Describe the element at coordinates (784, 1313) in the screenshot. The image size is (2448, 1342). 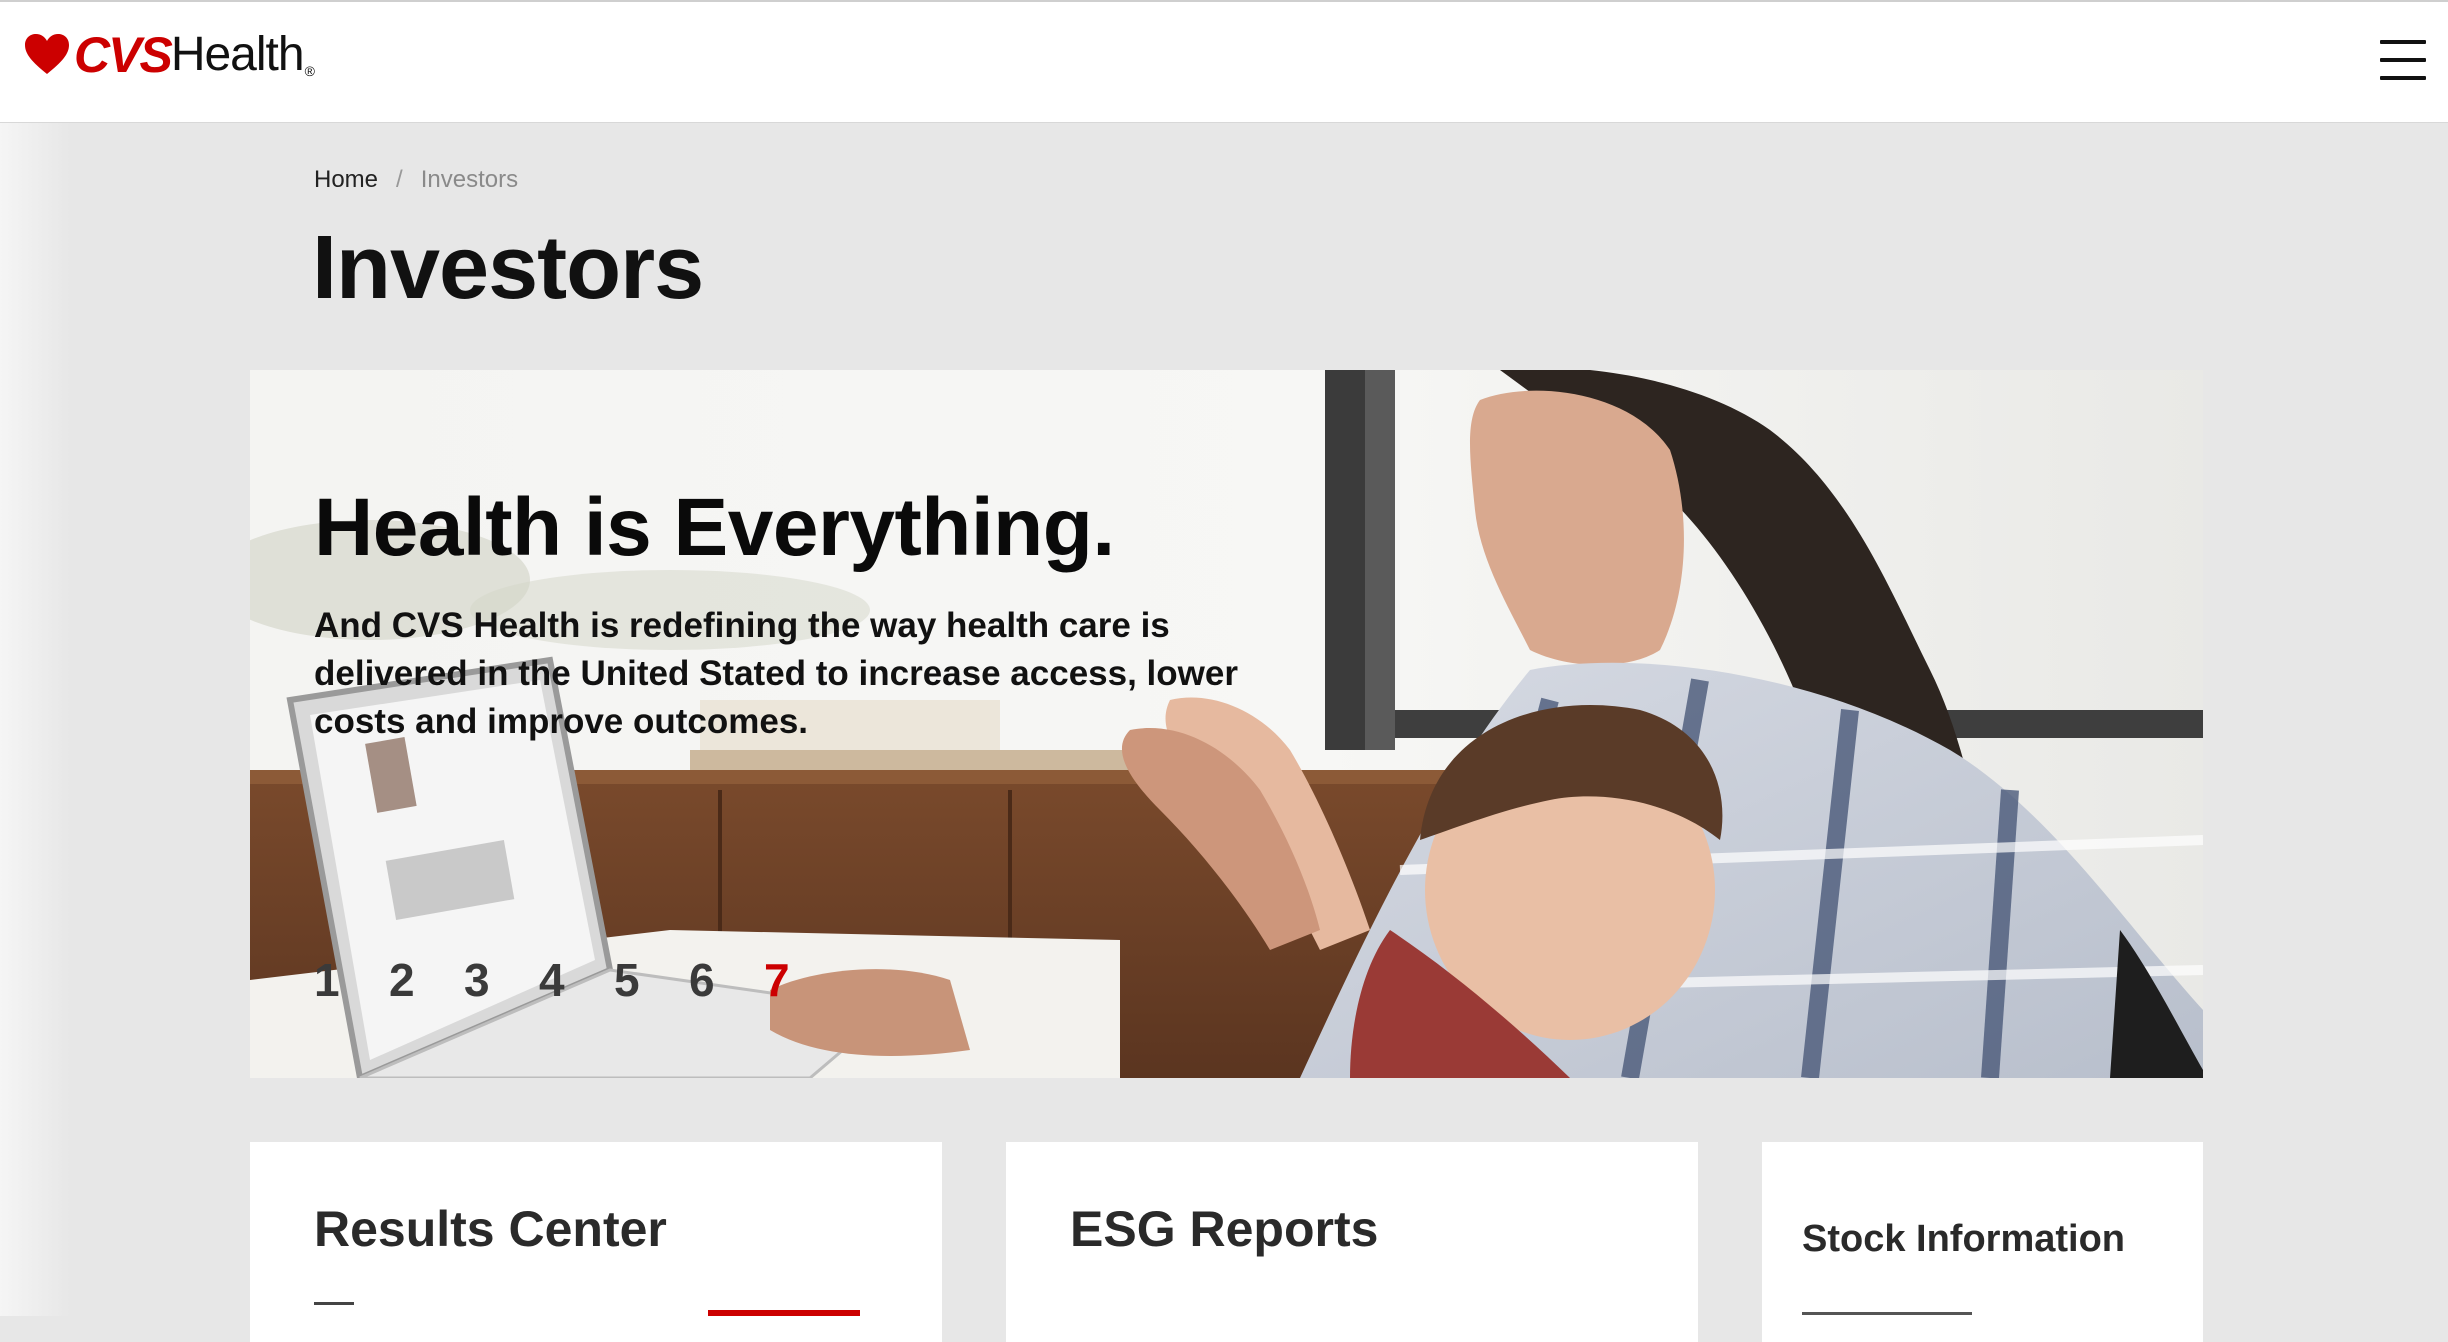
I see `card-red-accent` at that location.